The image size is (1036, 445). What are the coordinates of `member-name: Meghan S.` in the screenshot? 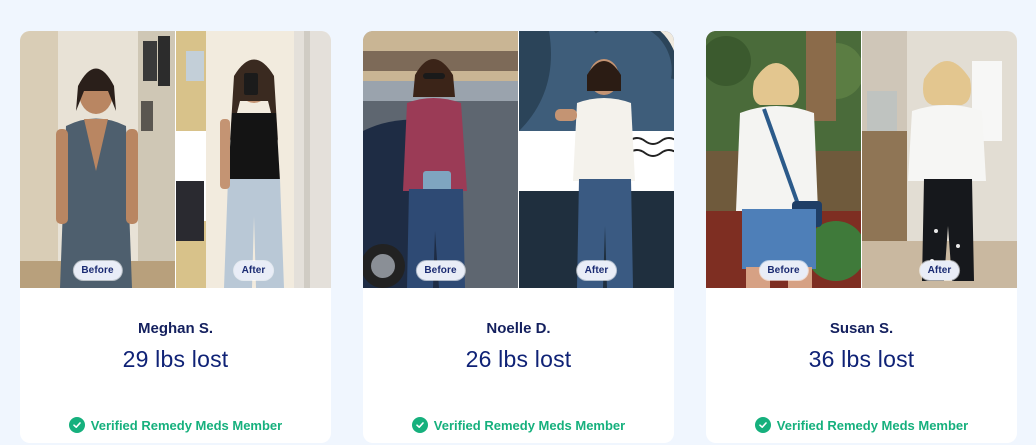 It's located at (175, 328).